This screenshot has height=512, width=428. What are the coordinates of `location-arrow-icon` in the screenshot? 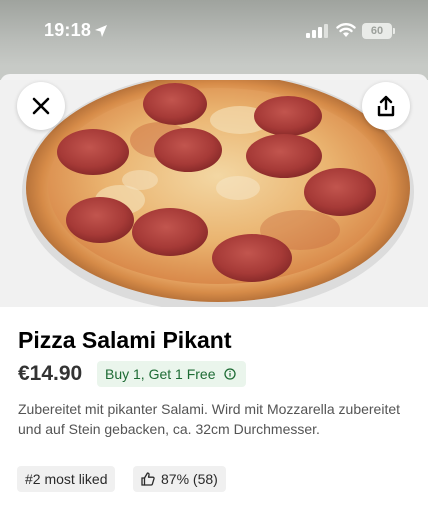 It's located at (101, 31).